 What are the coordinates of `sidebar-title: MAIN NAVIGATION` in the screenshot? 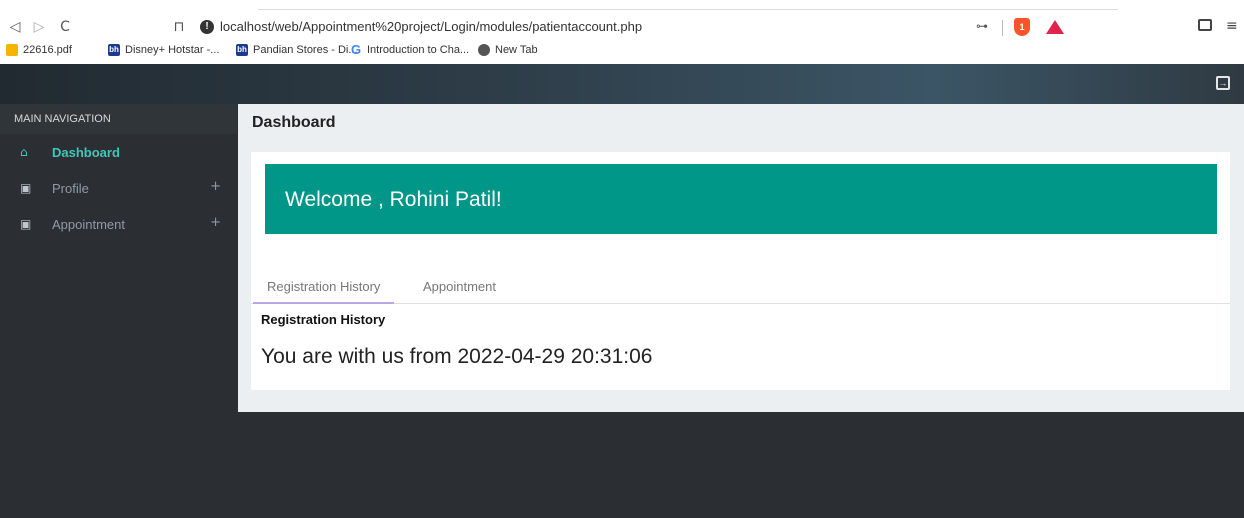 It's located at (118, 119).